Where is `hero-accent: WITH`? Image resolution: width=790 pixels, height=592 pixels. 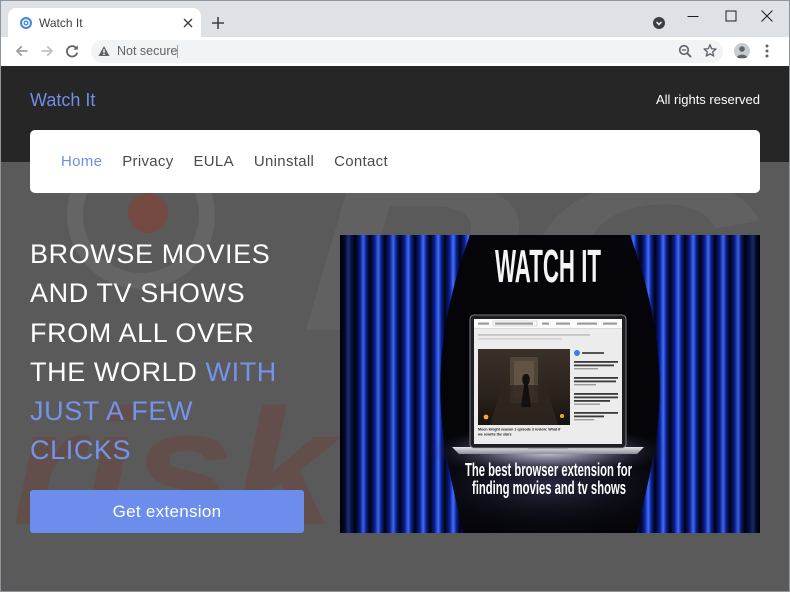 hero-accent: WITH is located at coordinates (241, 371).